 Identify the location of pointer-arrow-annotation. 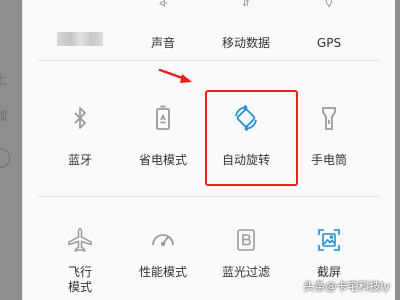
(175, 75).